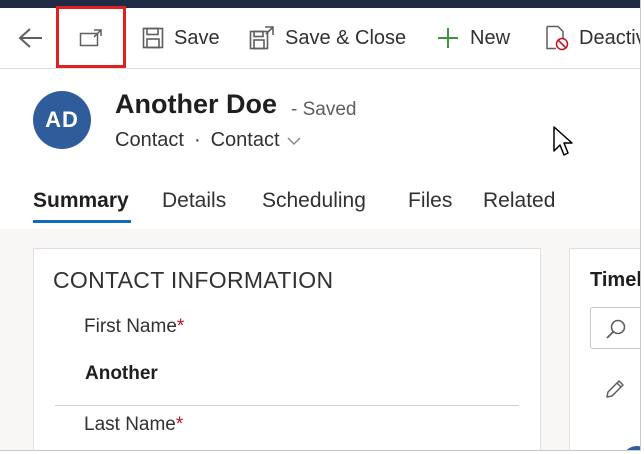 The image size is (644, 454). Describe the element at coordinates (490, 37) in the screenshot. I see `new-label: New` at that location.